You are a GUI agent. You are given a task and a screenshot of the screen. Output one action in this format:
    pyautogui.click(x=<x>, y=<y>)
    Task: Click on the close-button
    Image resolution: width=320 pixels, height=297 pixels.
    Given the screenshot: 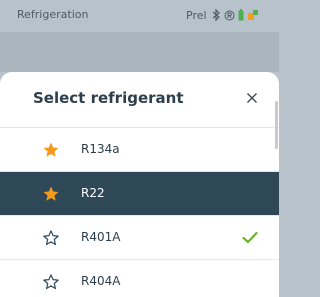 What is the action you would take?
    pyautogui.click(x=252, y=98)
    